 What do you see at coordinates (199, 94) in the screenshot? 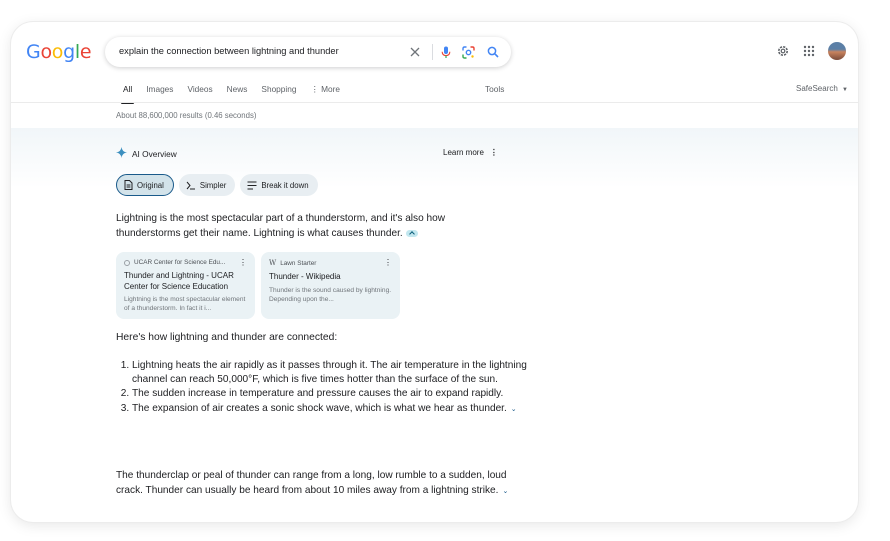
I see `tab-videos: Videos` at bounding box center [199, 94].